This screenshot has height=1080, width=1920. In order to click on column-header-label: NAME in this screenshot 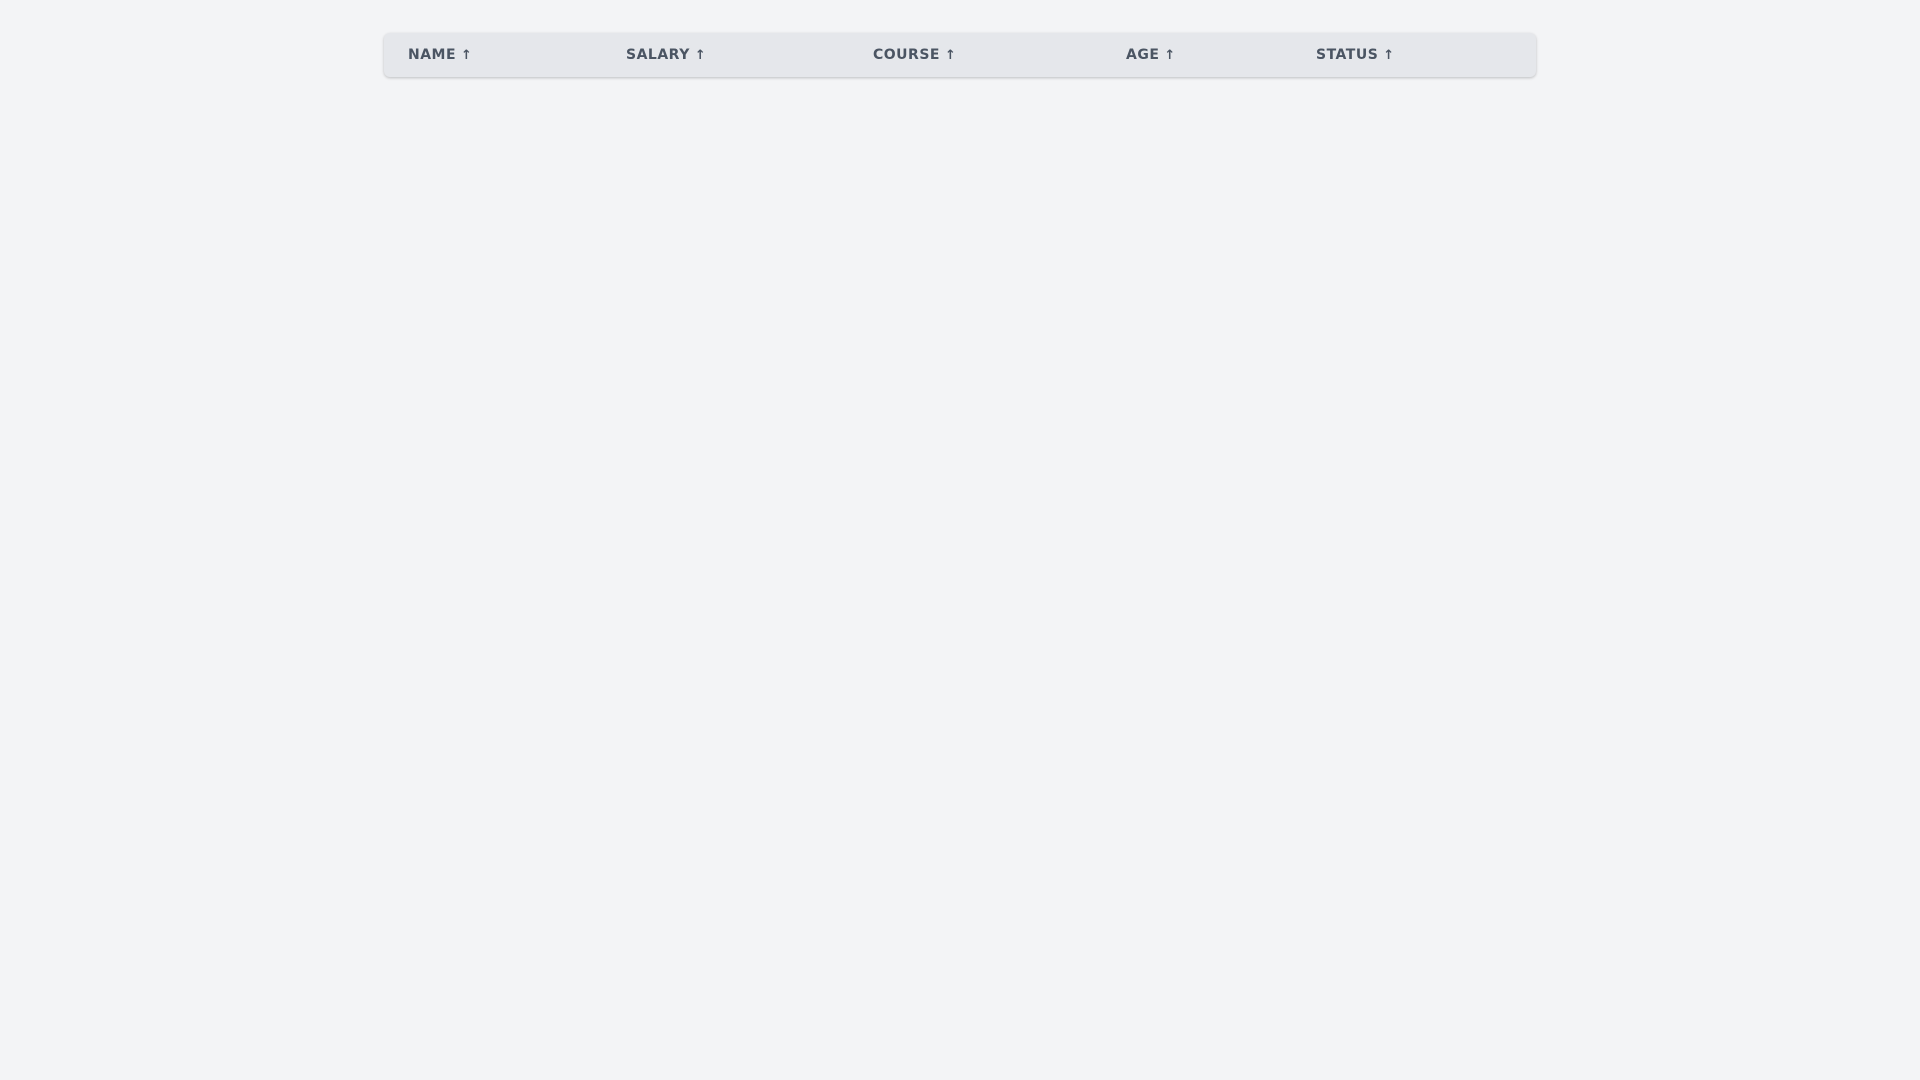, I will do `click(432, 55)`.